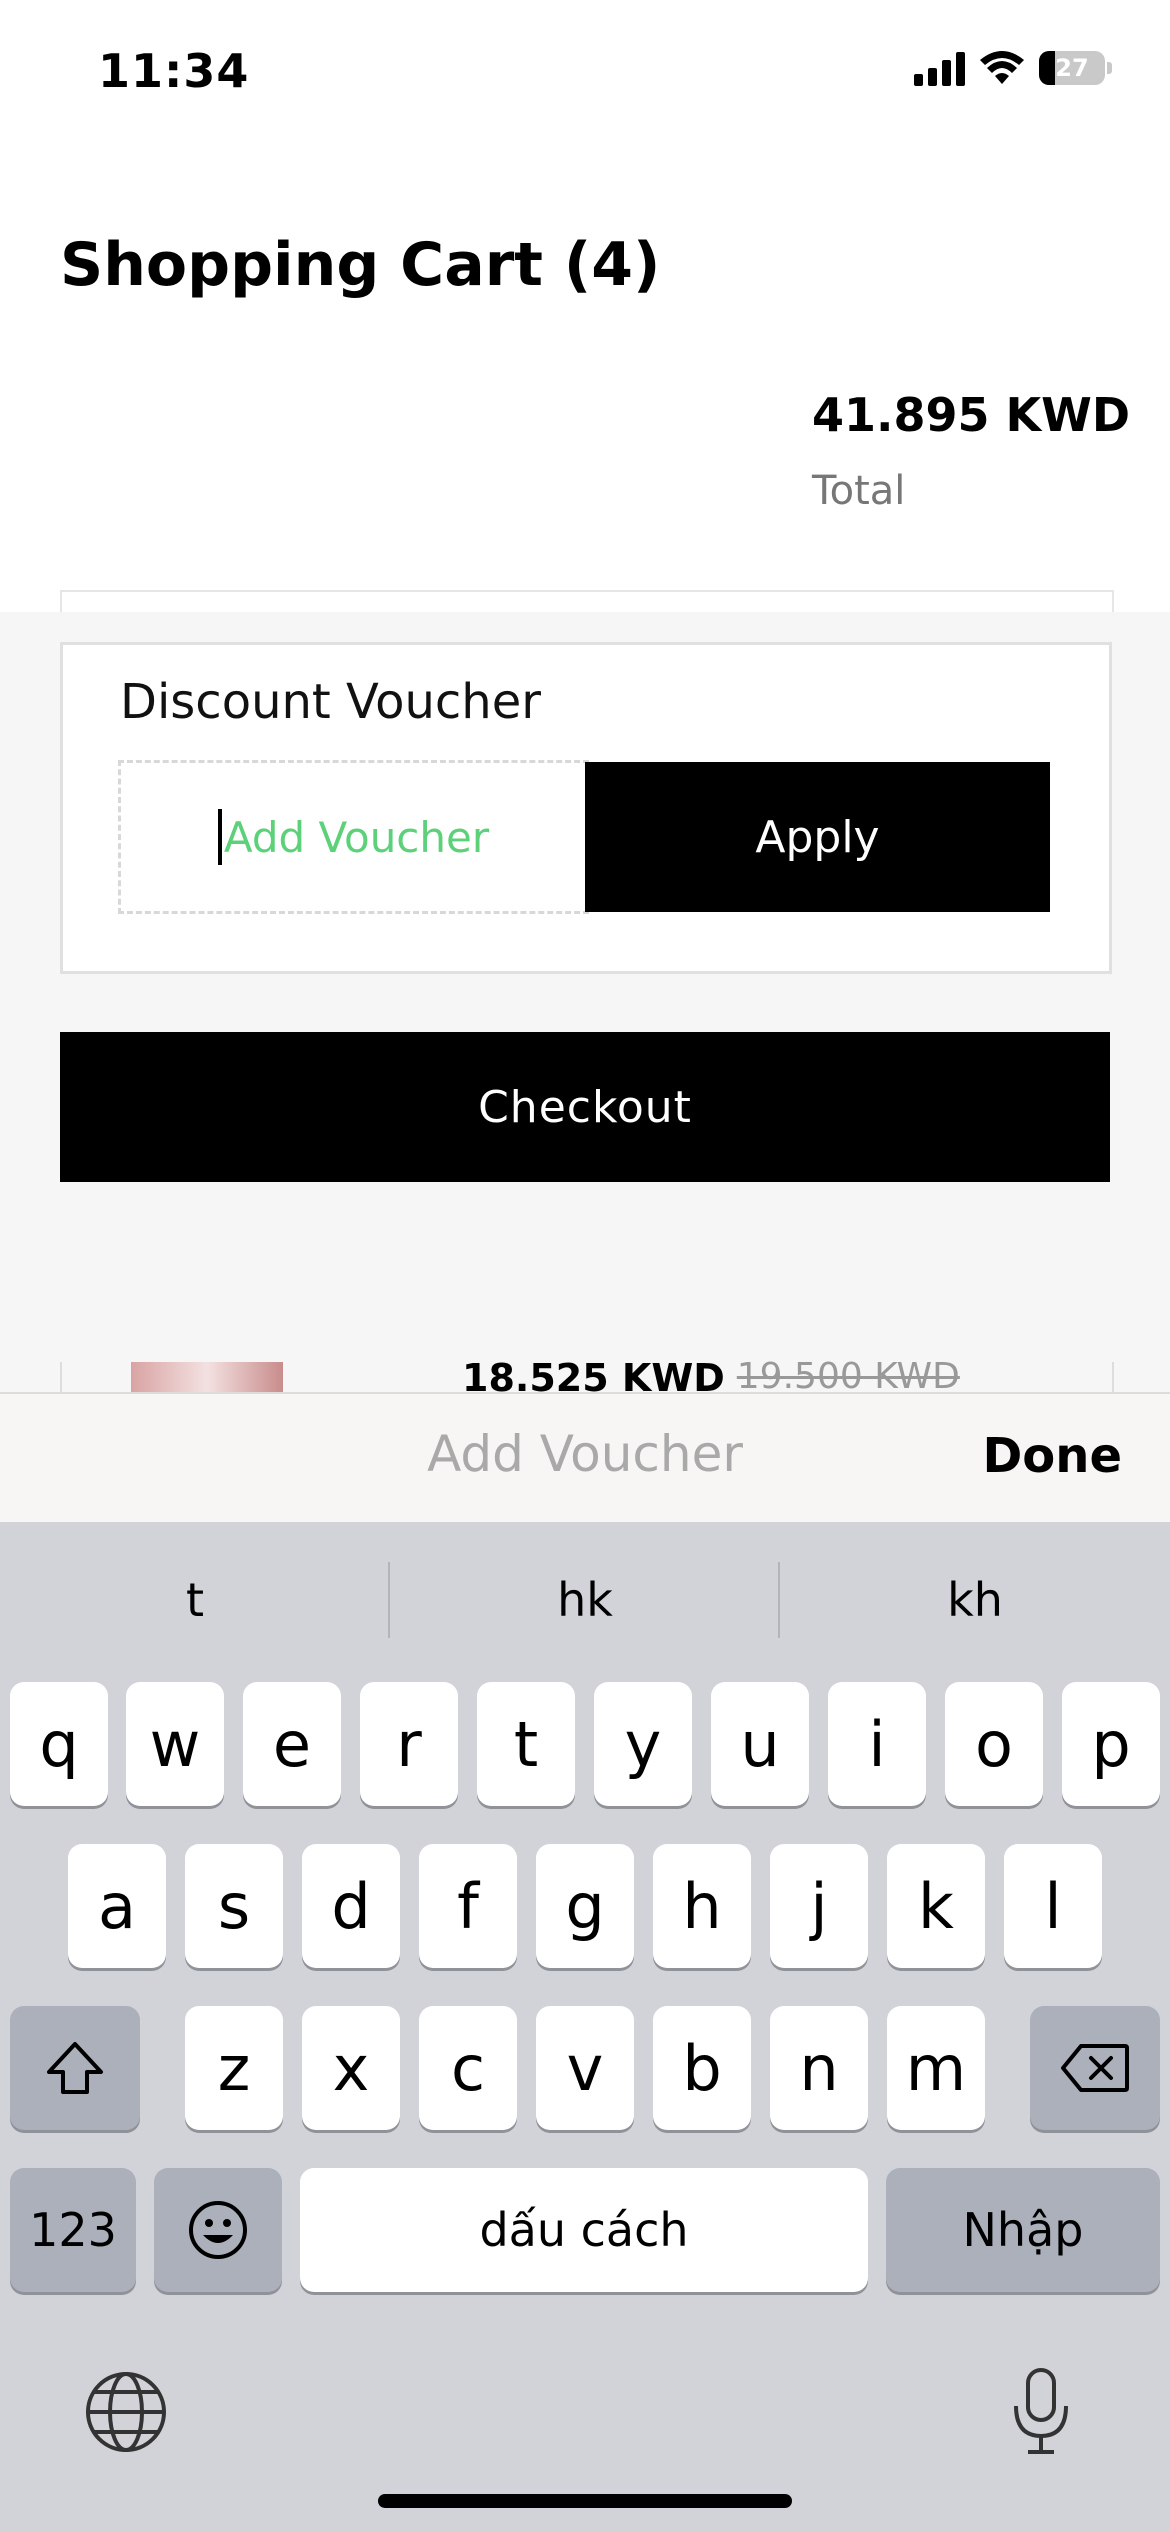  I want to click on battery-level: 27, so click(1072, 68).